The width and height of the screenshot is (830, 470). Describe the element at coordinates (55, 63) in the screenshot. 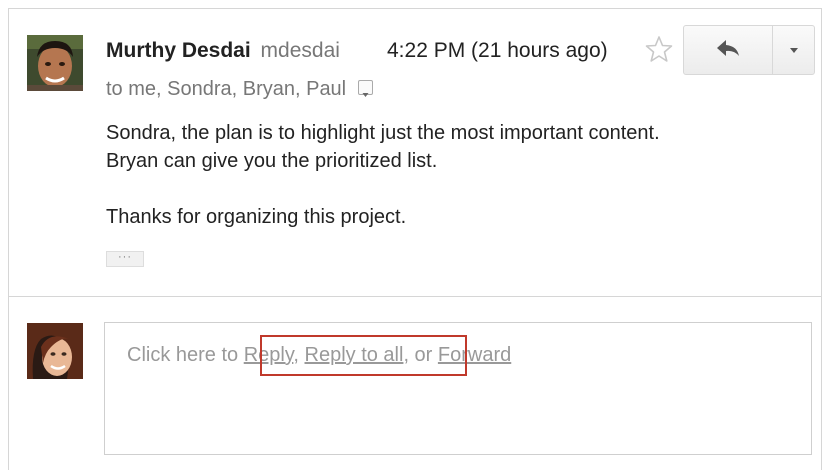

I see `sender-avatar` at that location.